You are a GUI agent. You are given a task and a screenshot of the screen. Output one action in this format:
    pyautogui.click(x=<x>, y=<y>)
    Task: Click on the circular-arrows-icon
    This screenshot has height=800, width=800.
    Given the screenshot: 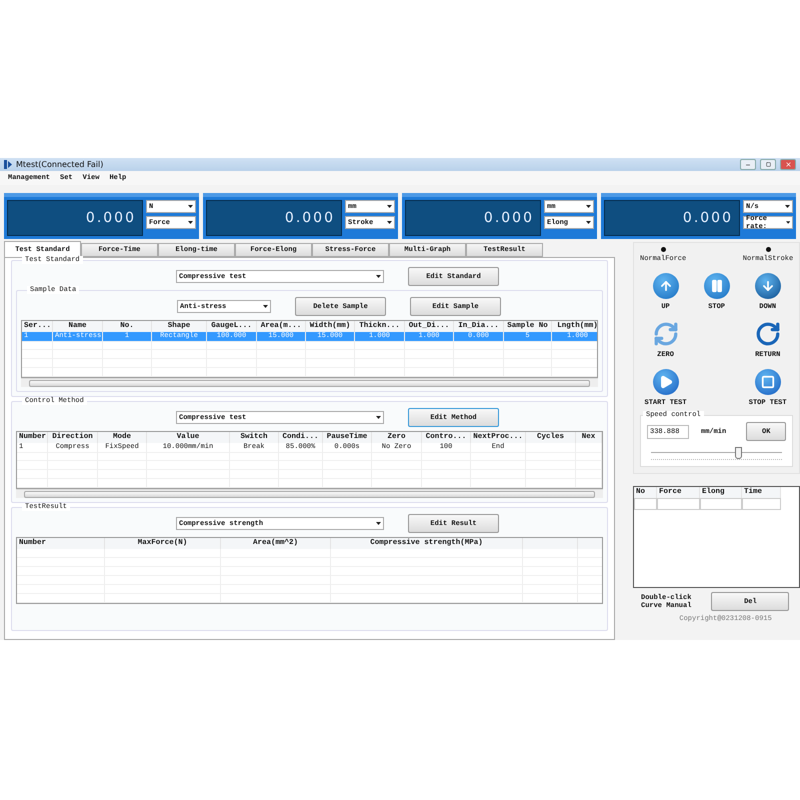 What is the action you would take?
    pyautogui.click(x=665, y=334)
    